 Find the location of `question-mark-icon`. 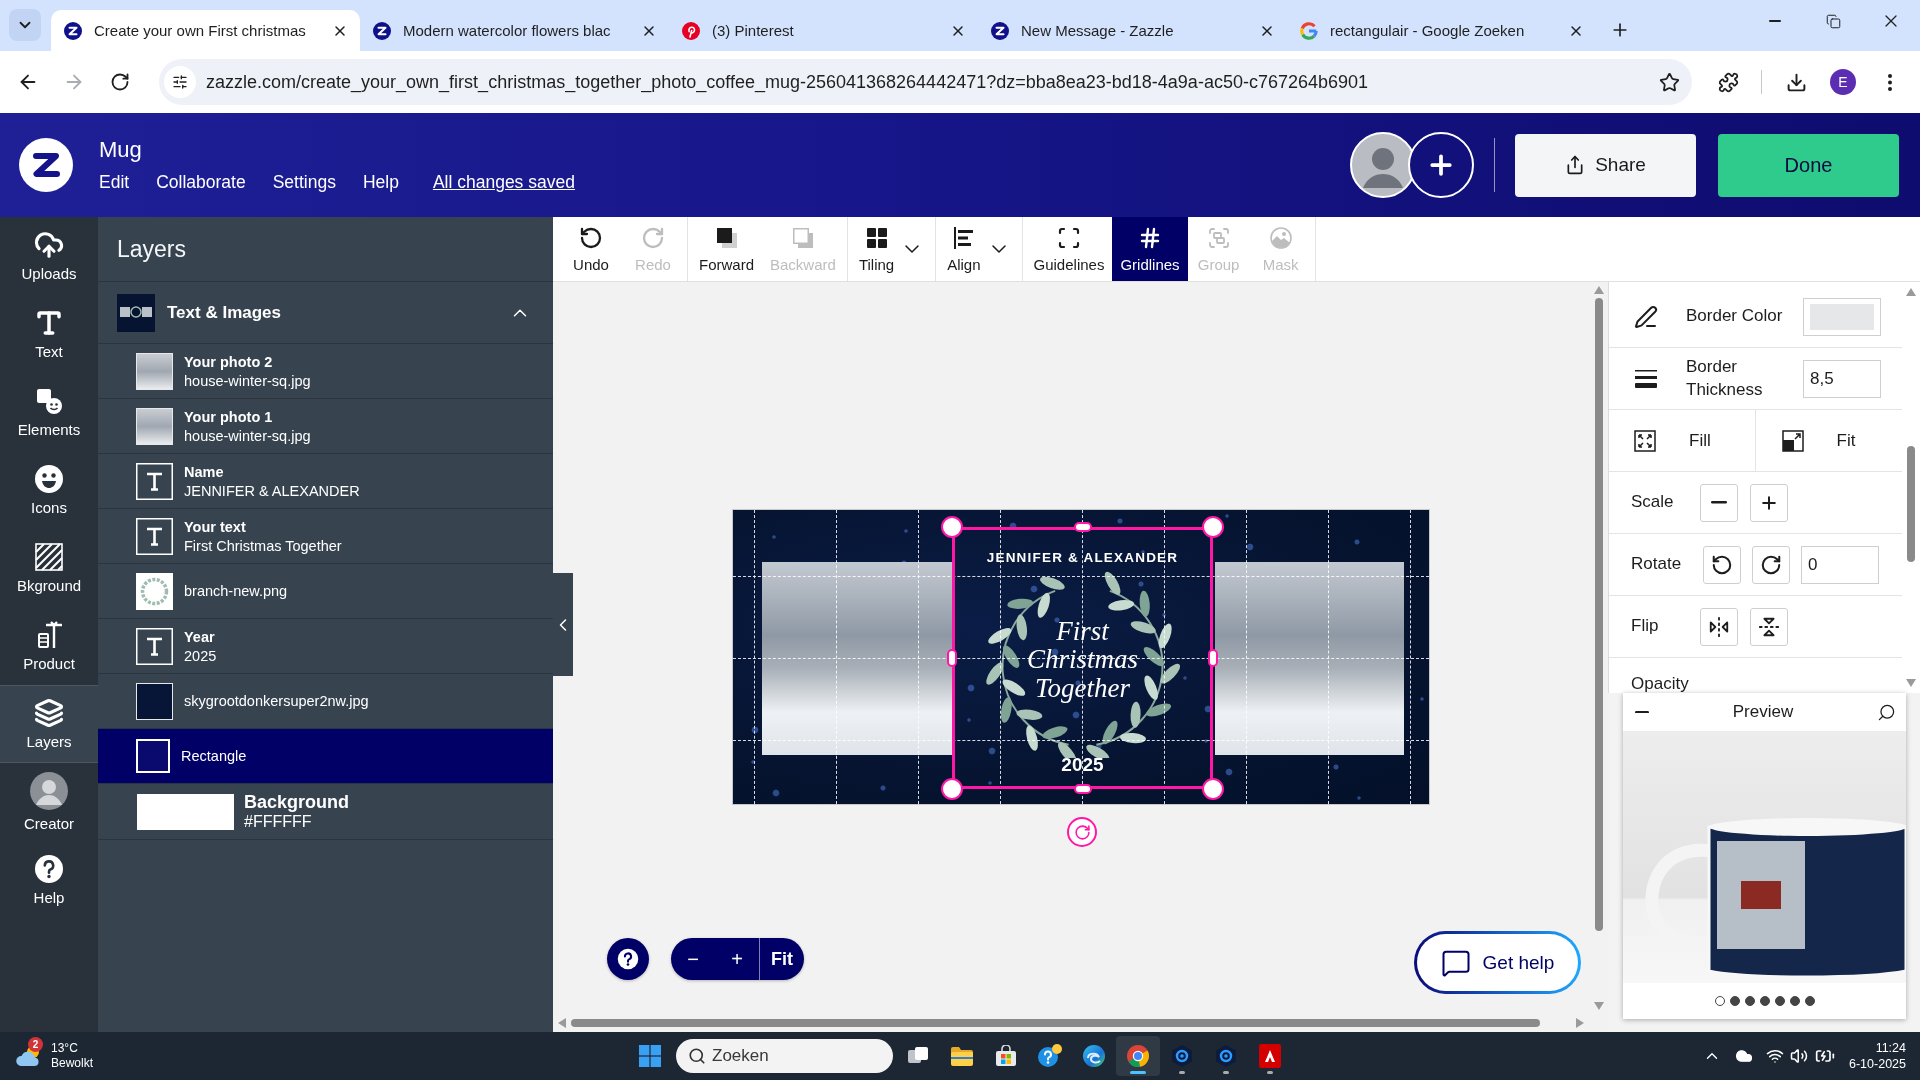

question-mark-icon is located at coordinates (628, 959).